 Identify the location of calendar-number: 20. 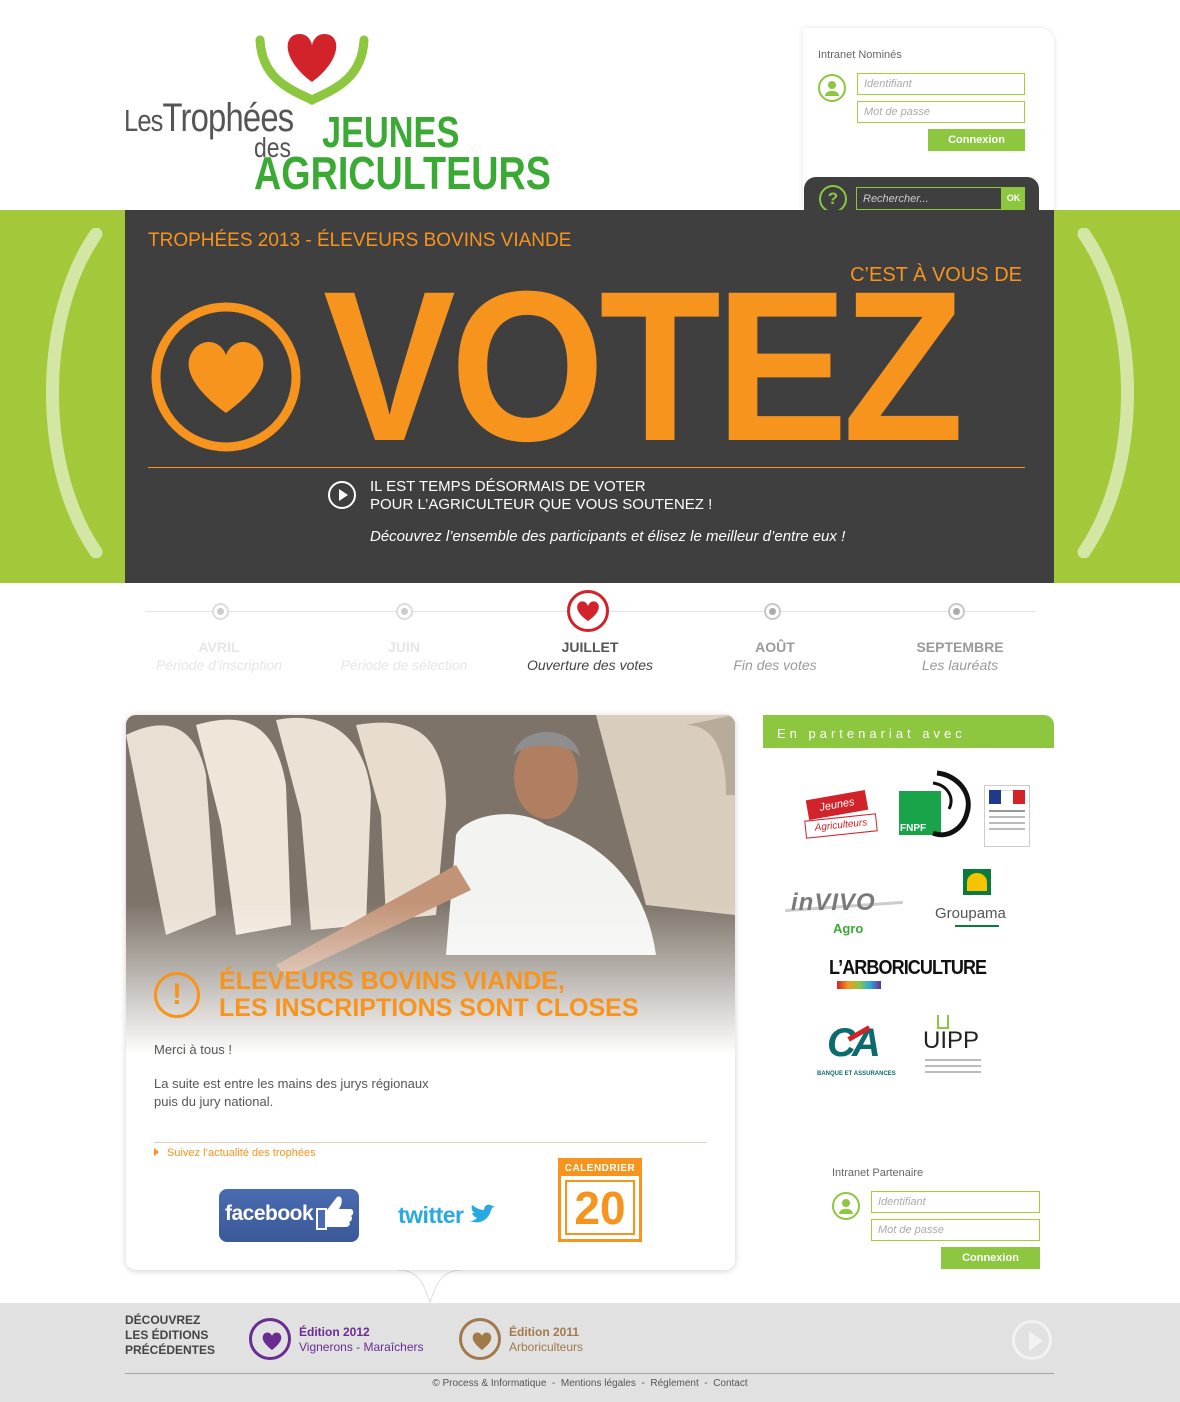
(600, 1207).